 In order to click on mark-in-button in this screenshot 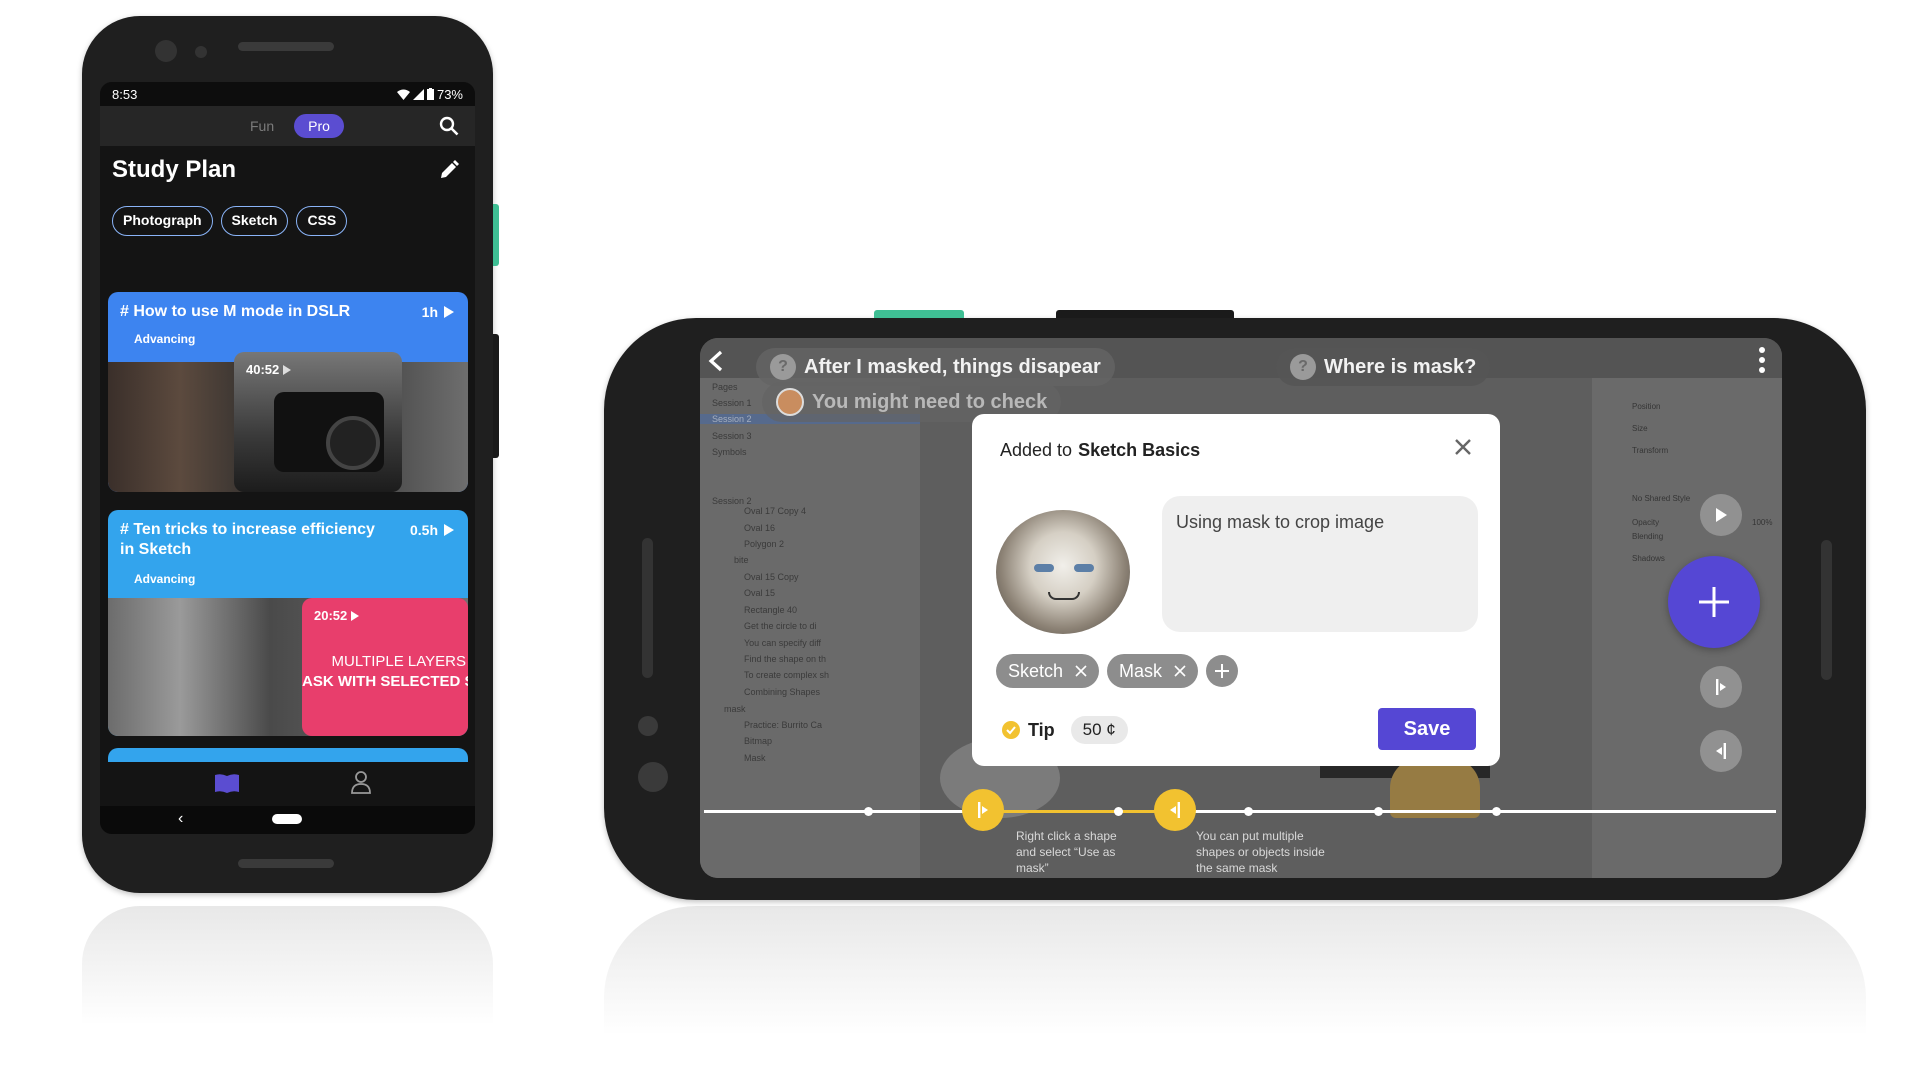, I will do `click(1721, 687)`.